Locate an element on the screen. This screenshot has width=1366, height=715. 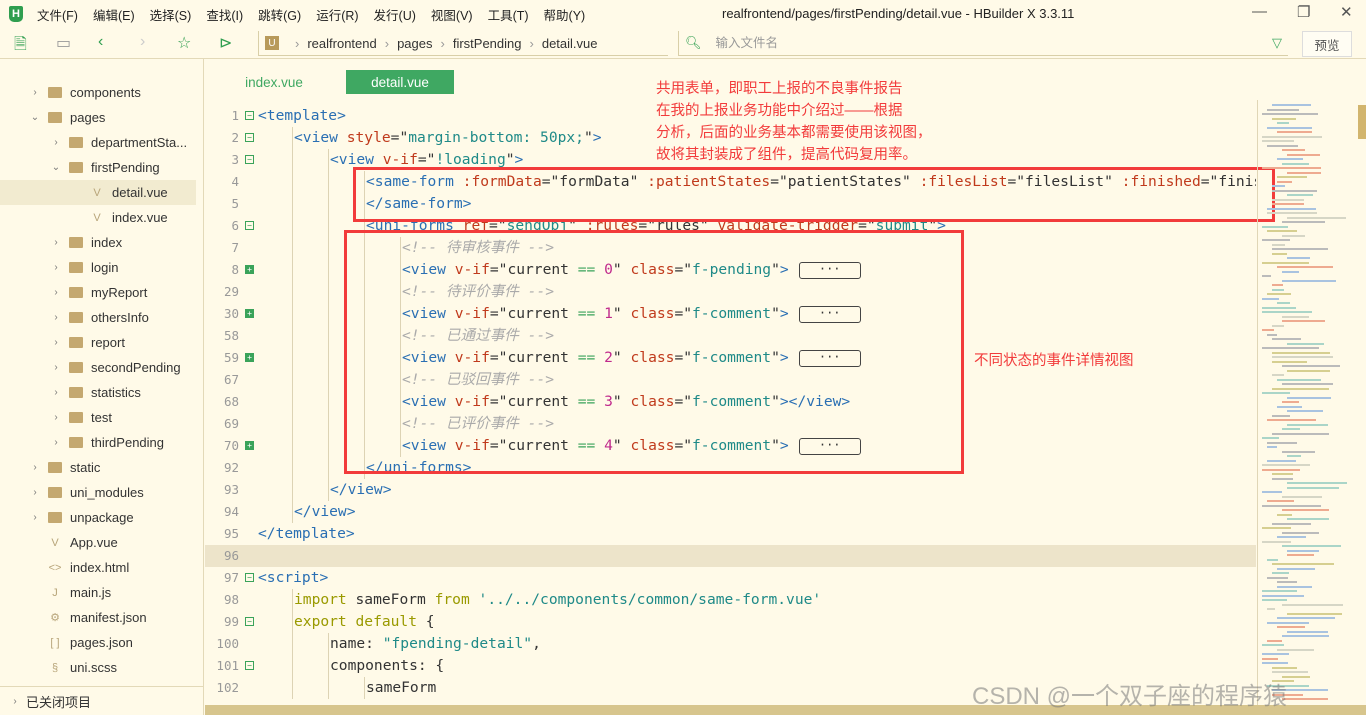
tree-item: ⌄ firstPending is located at coordinates (98, 167).